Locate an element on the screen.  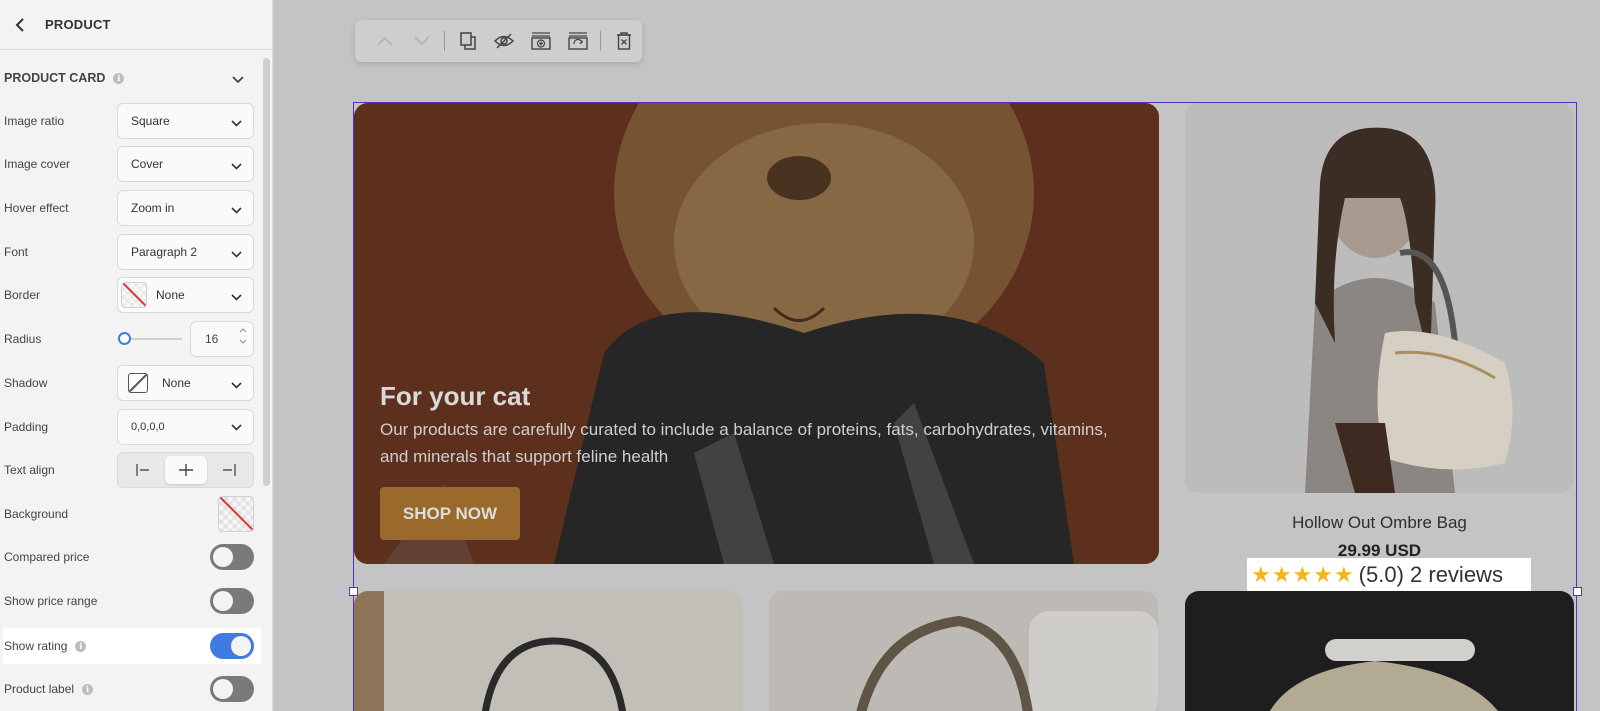
radius-row: Radius 16 is located at coordinates (129, 339).